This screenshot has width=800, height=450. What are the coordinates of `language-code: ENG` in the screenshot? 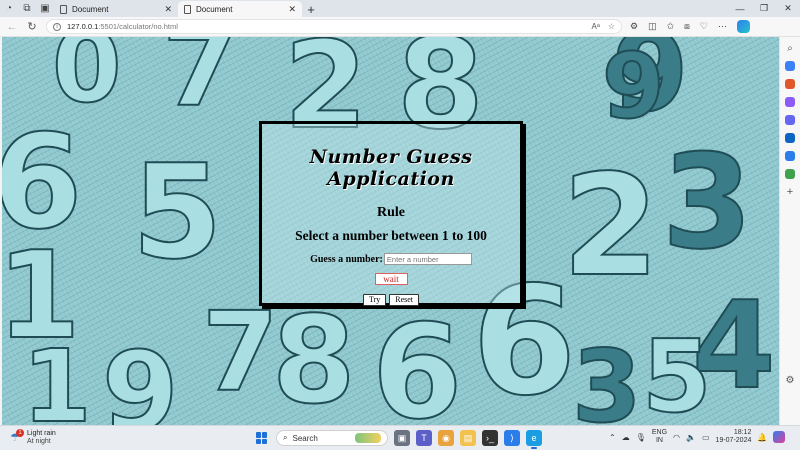 It's located at (659, 432).